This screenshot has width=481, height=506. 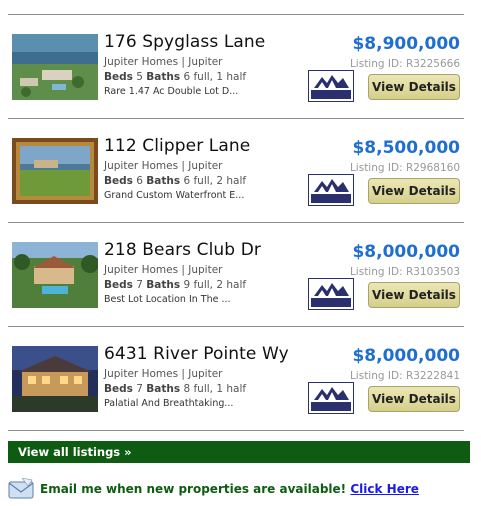 What do you see at coordinates (406, 148) in the screenshot?
I see `listing-price: $8,500,000` at bounding box center [406, 148].